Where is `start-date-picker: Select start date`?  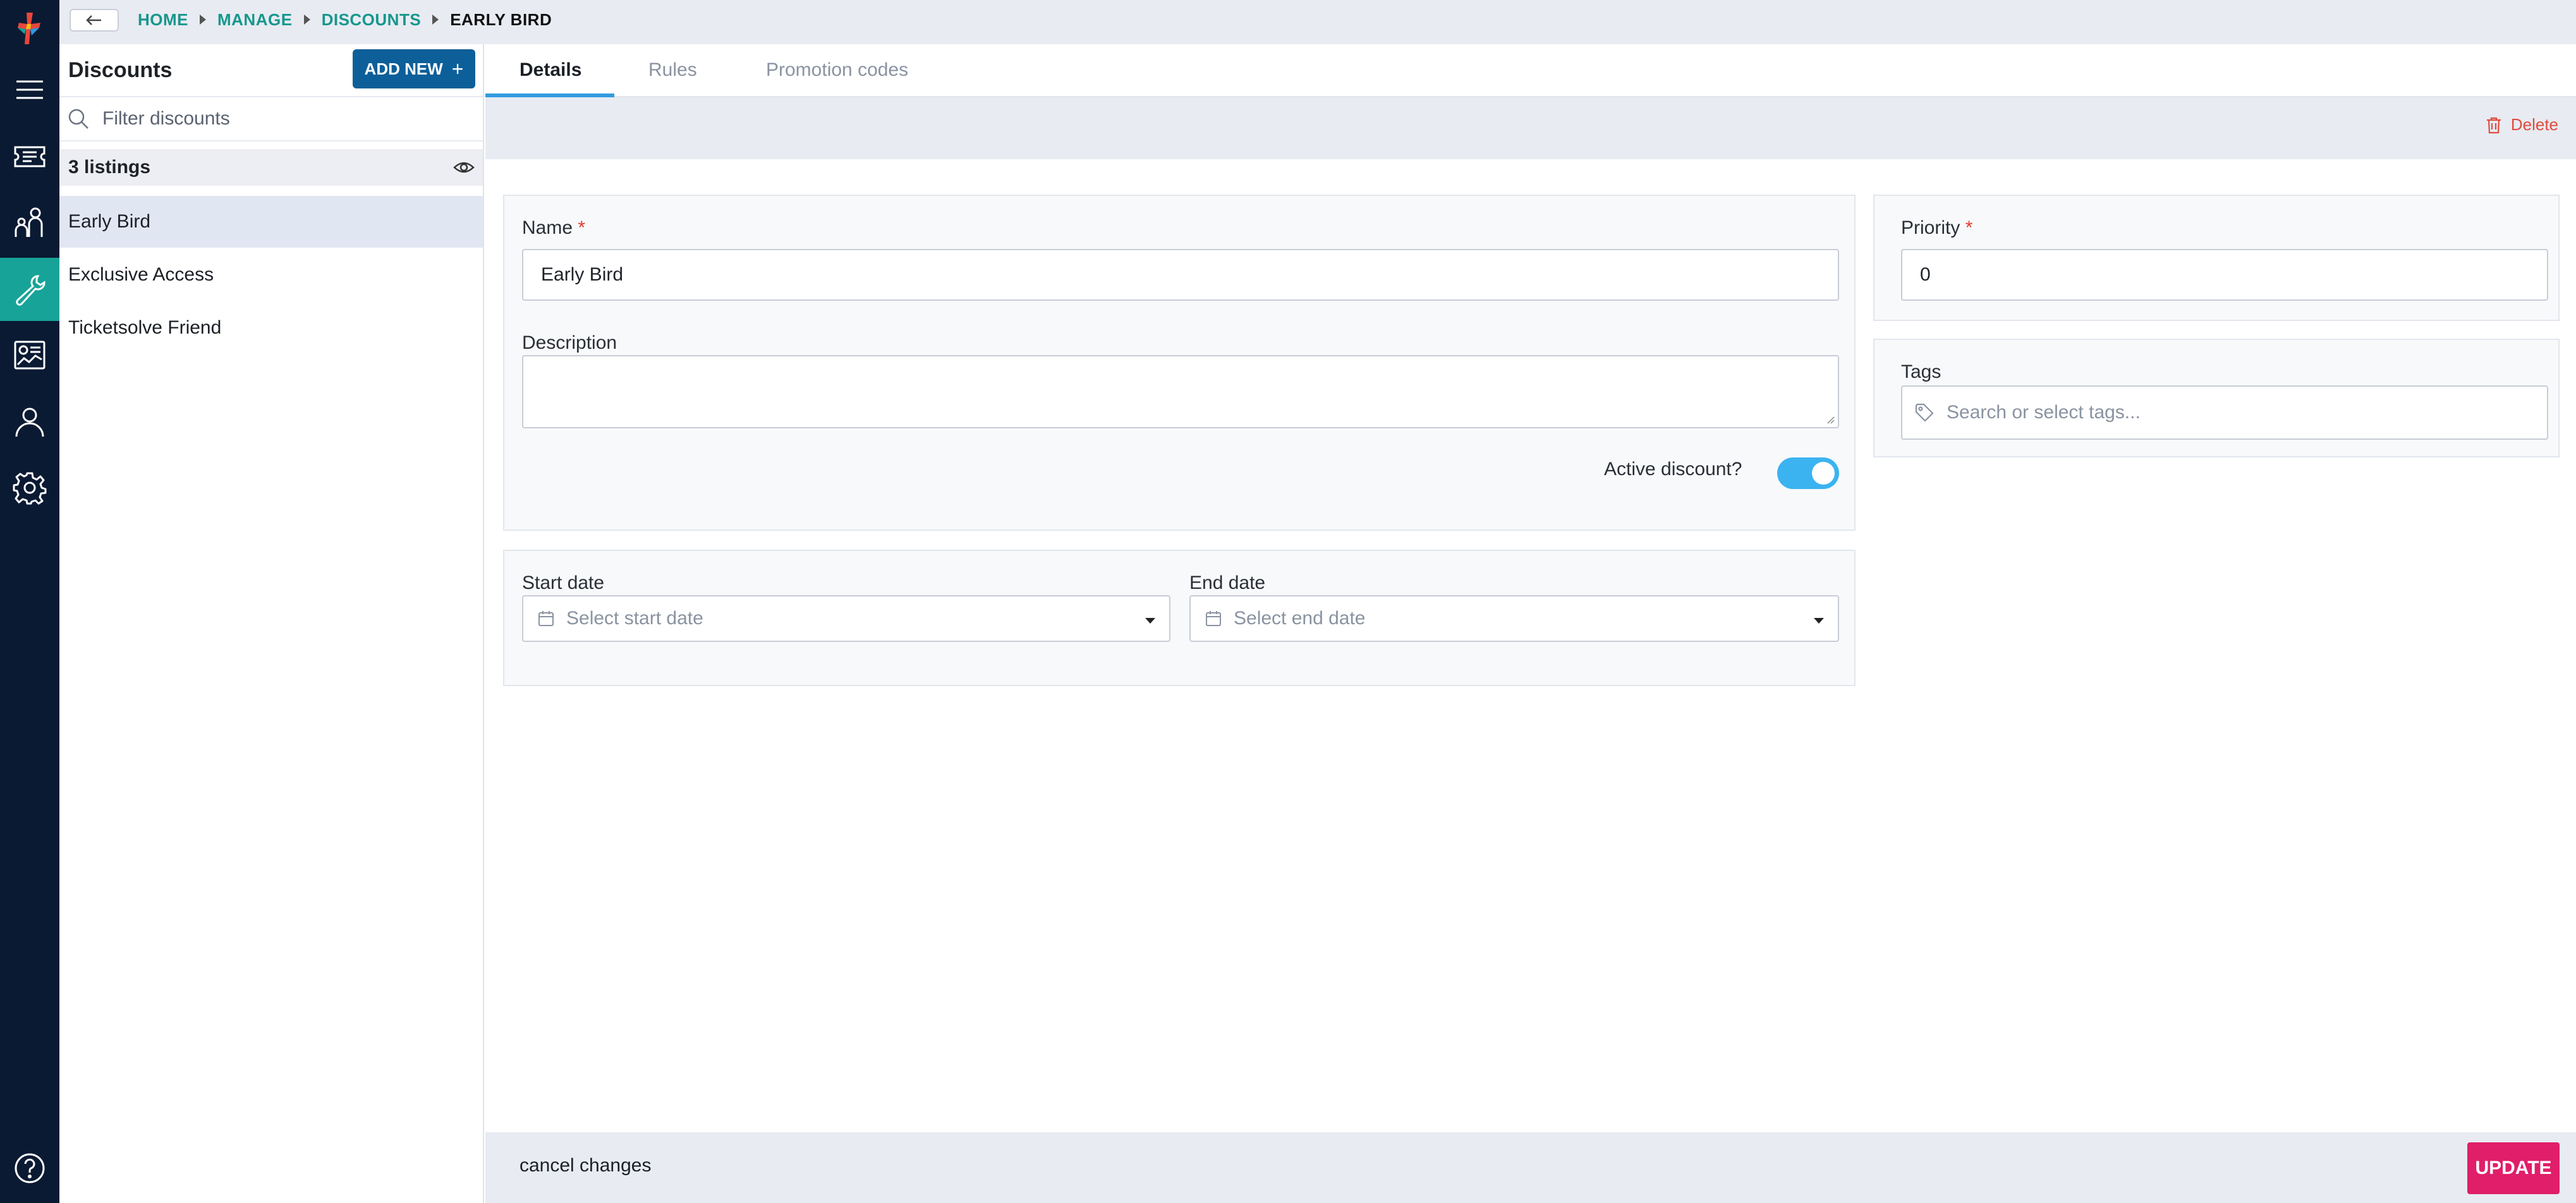
start-date-picker: Select start date is located at coordinates (846, 618).